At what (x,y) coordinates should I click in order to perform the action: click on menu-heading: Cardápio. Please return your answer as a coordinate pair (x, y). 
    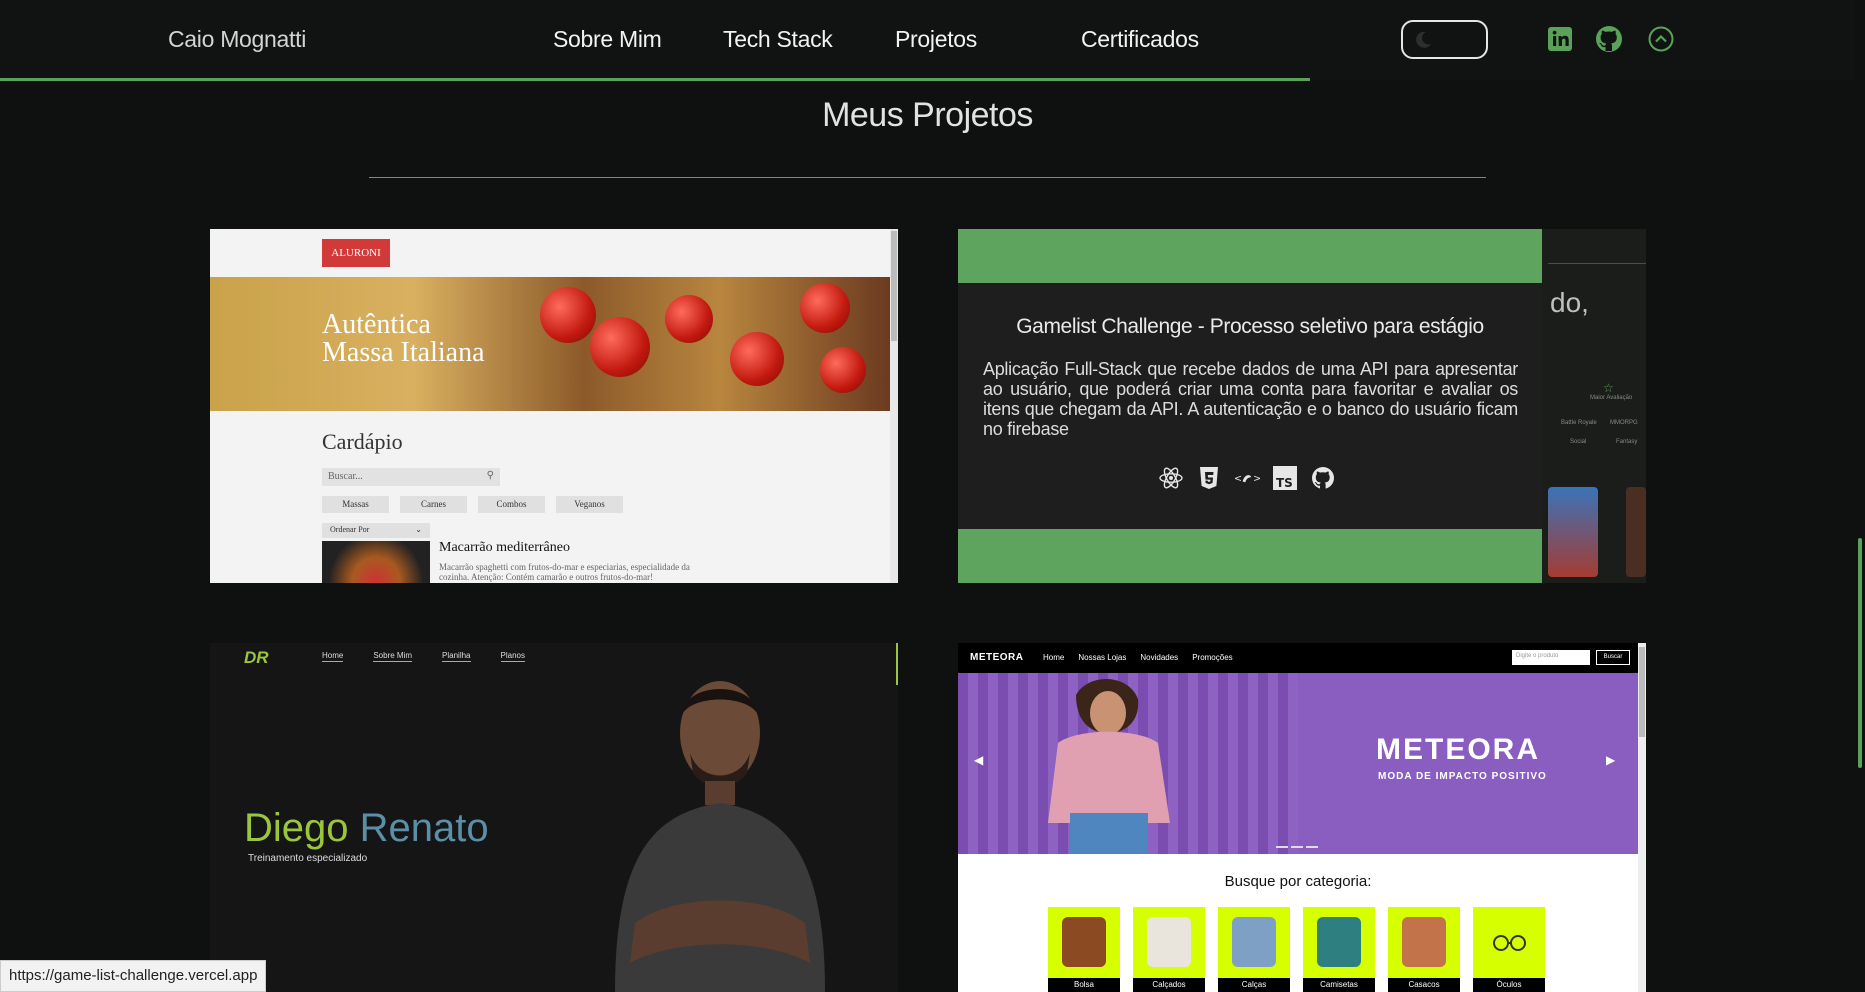
    Looking at the image, I should click on (362, 441).